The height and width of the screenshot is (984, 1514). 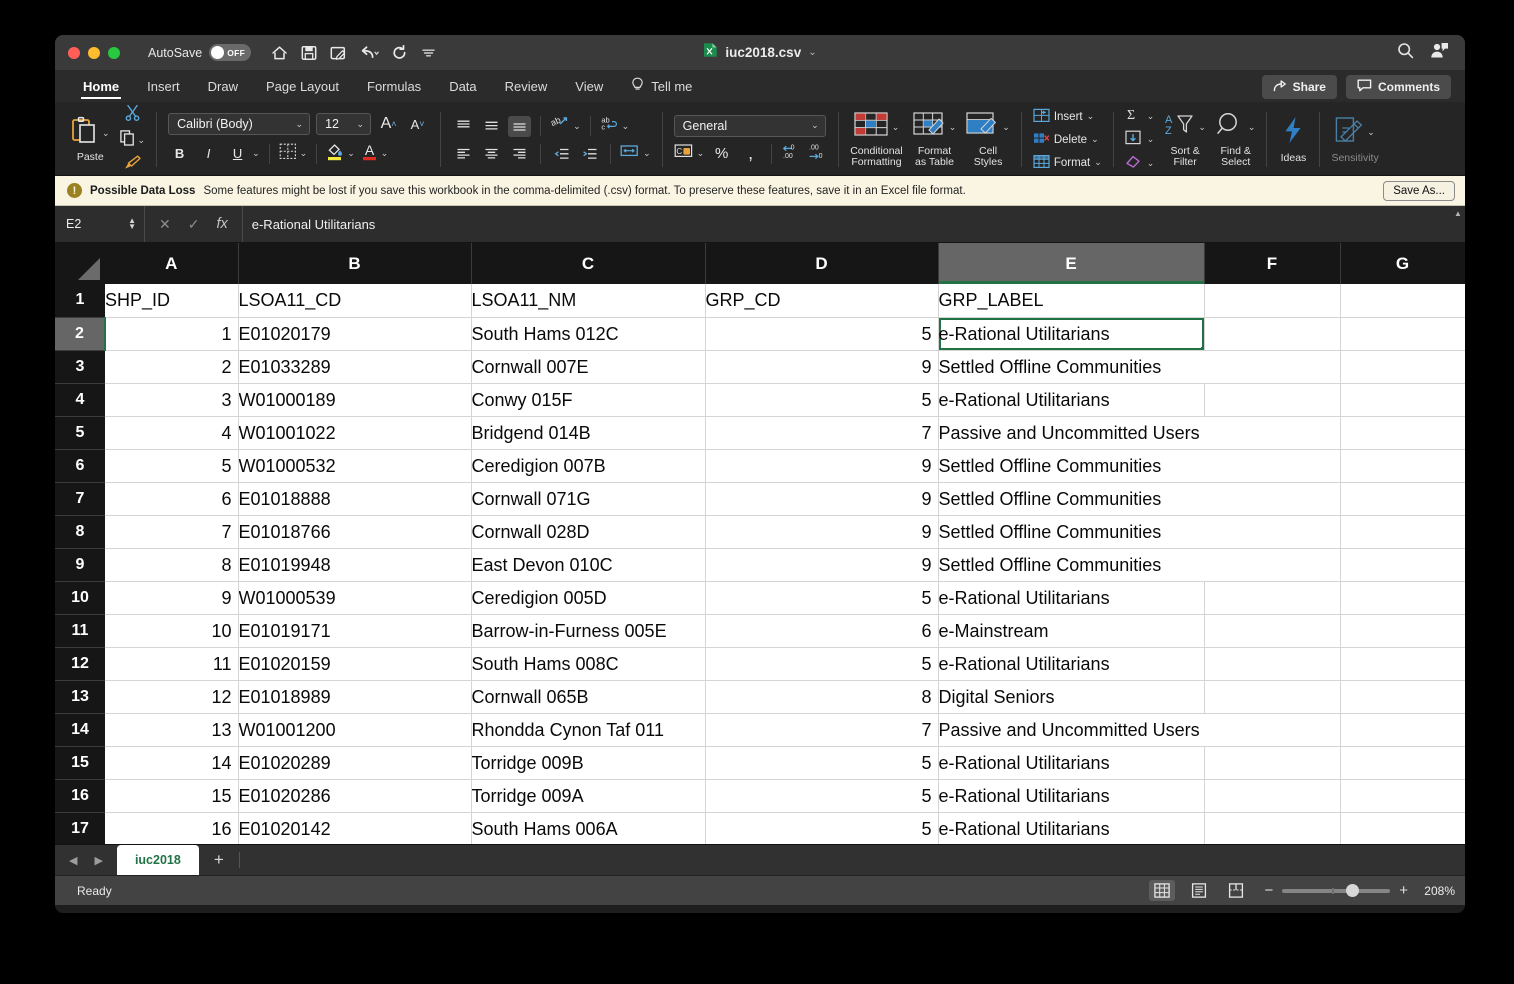 I want to click on cell-g10, so click(x=1402, y=598).